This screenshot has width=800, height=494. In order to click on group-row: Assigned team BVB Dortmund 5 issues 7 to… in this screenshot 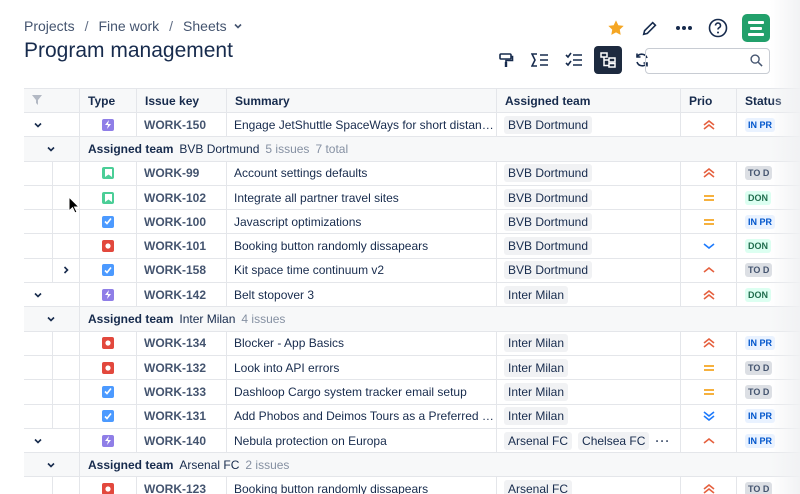, I will do `click(412, 149)`.